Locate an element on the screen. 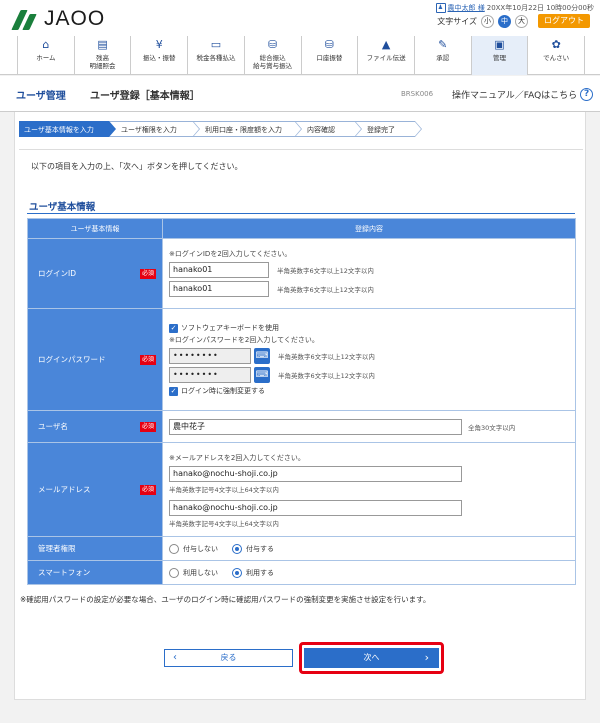  file-icon: ▲ is located at coordinates (386, 44).